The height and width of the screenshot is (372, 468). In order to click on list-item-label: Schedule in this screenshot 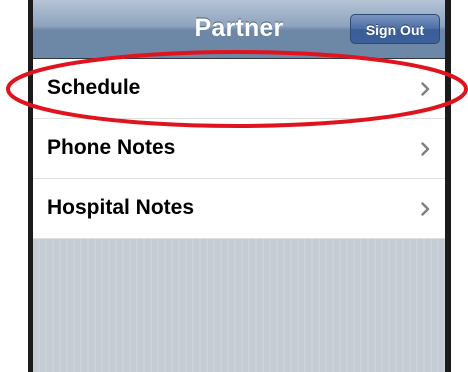, I will do `click(94, 87)`.